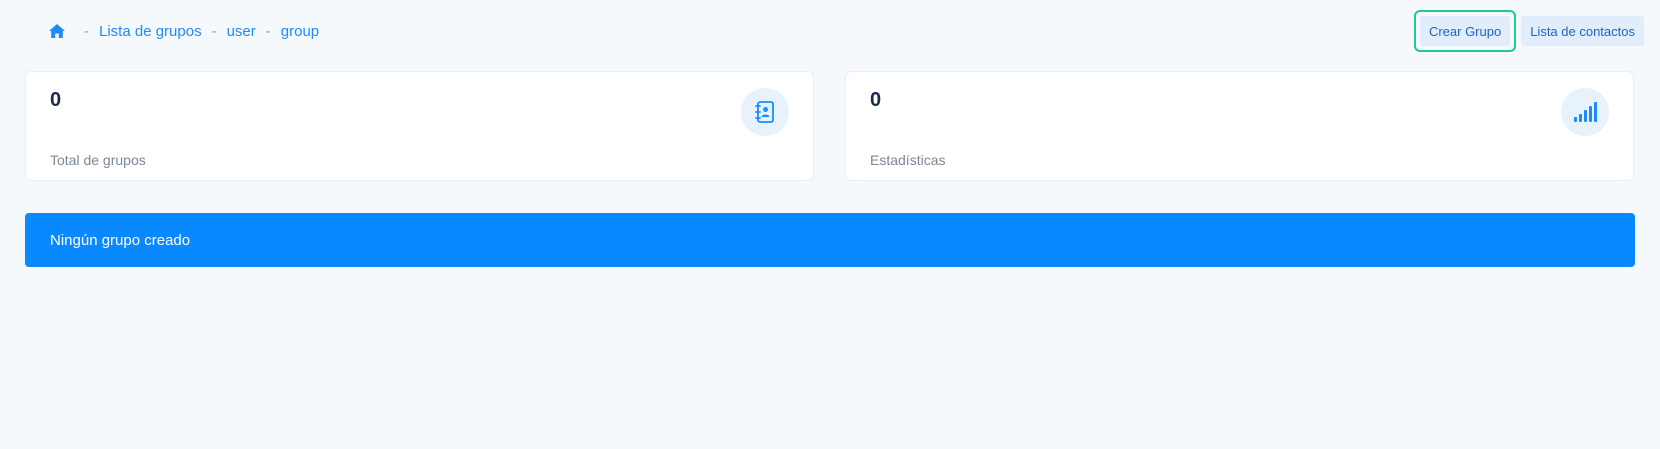  Describe the element at coordinates (1585, 112) in the screenshot. I see `signal-bars-icon` at that location.